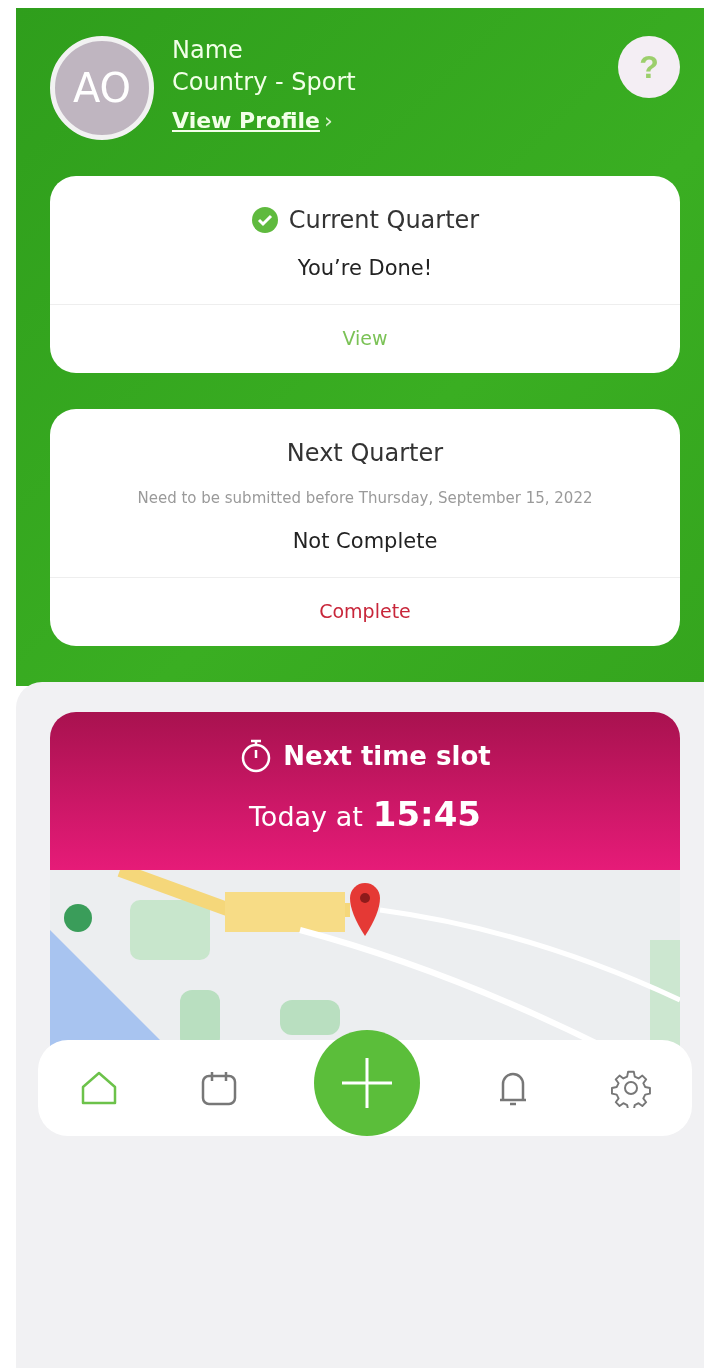 Image resolution: width=704 pixels, height=1368 pixels. Describe the element at coordinates (426, 814) in the screenshot. I see `time-slot-time: 15:45` at that location.